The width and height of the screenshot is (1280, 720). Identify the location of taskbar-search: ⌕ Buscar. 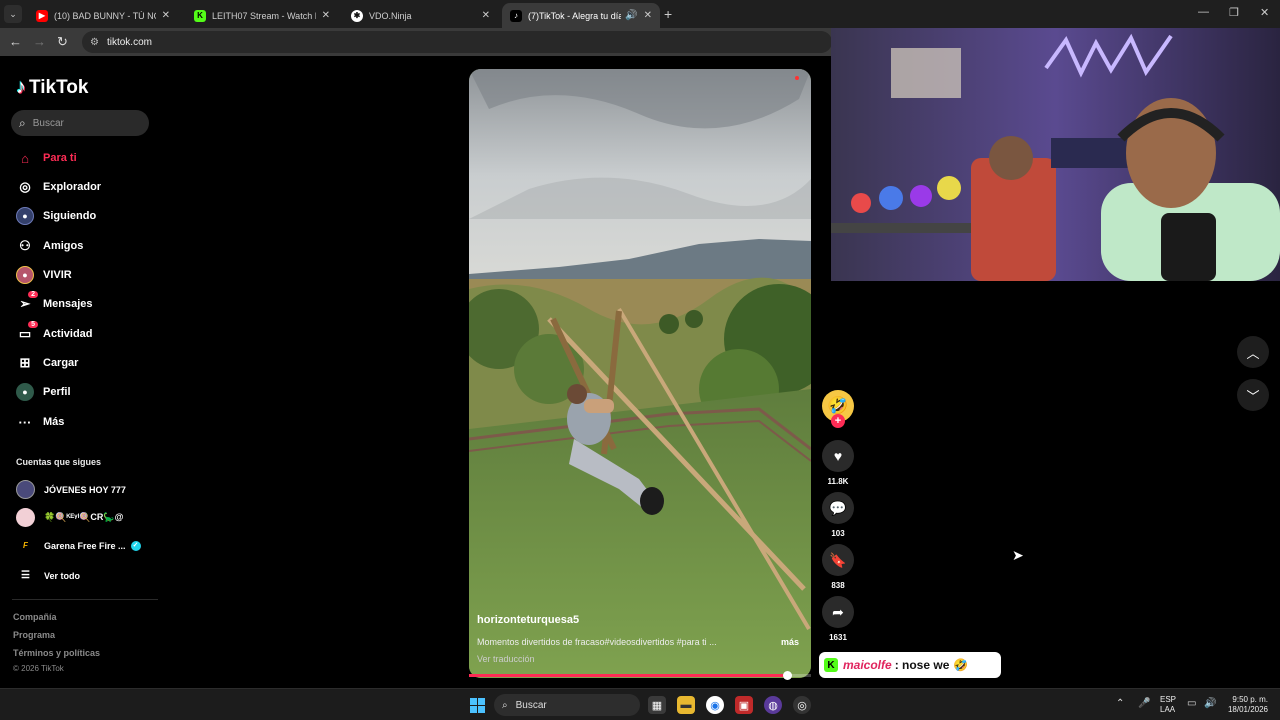
(567, 705).